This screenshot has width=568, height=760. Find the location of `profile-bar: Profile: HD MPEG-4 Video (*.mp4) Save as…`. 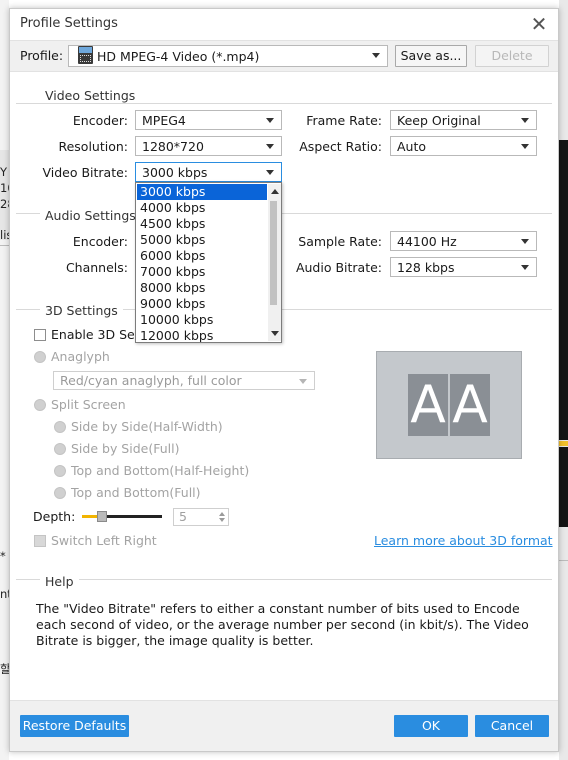

profile-bar: Profile: HD MPEG-4 Video (*.mp4) Save as… is located at coordinates (284, 56).